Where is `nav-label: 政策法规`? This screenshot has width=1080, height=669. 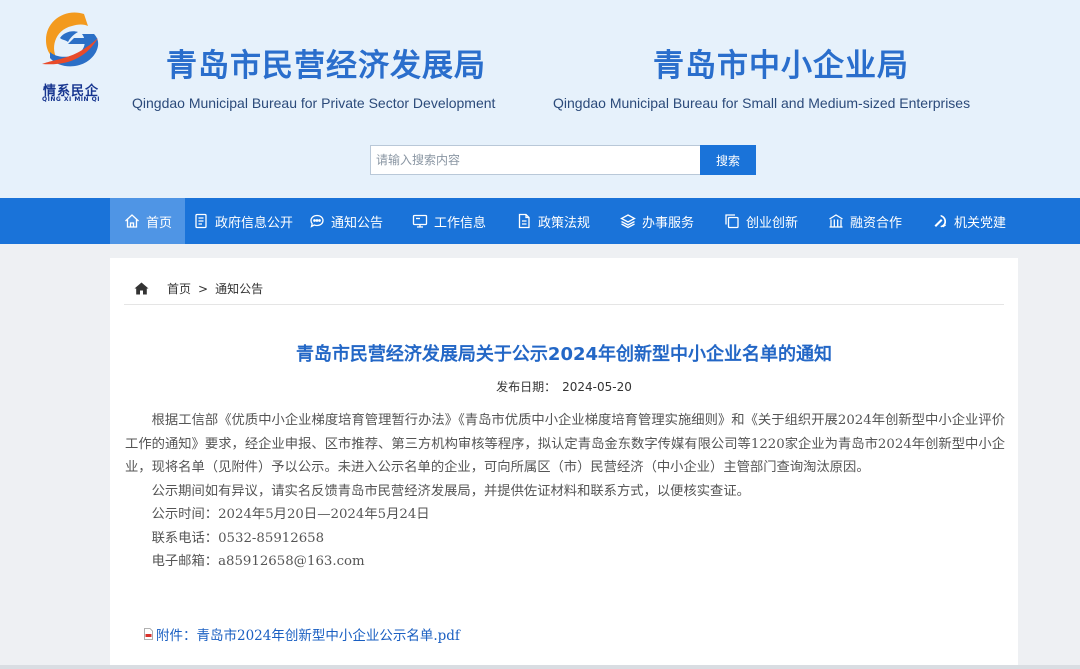 nav-label: 政策法规 is located at coordinates (564, 223).